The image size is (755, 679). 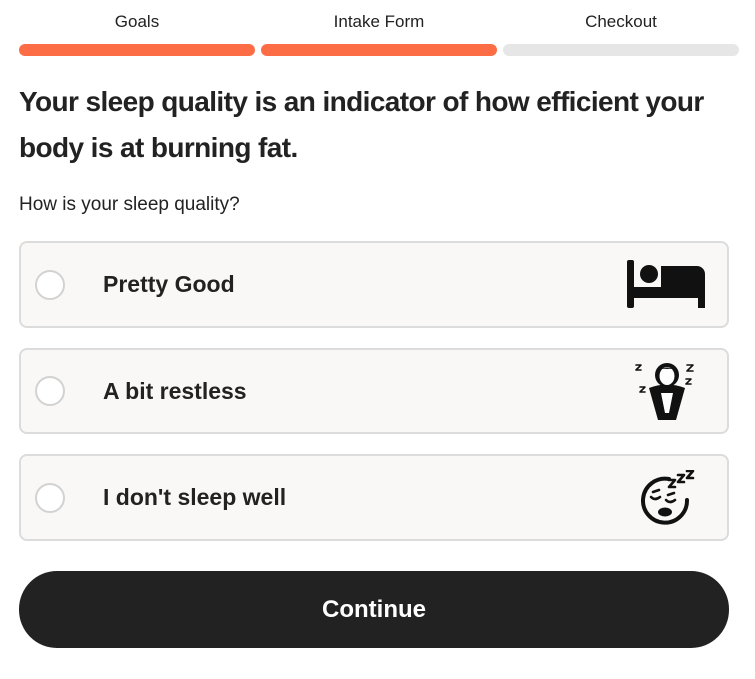 What do you see at coordinates (374, 284) in the screenshot?
I see `option-pretty-good: Pretty Good` at bounding box center [374, 284].